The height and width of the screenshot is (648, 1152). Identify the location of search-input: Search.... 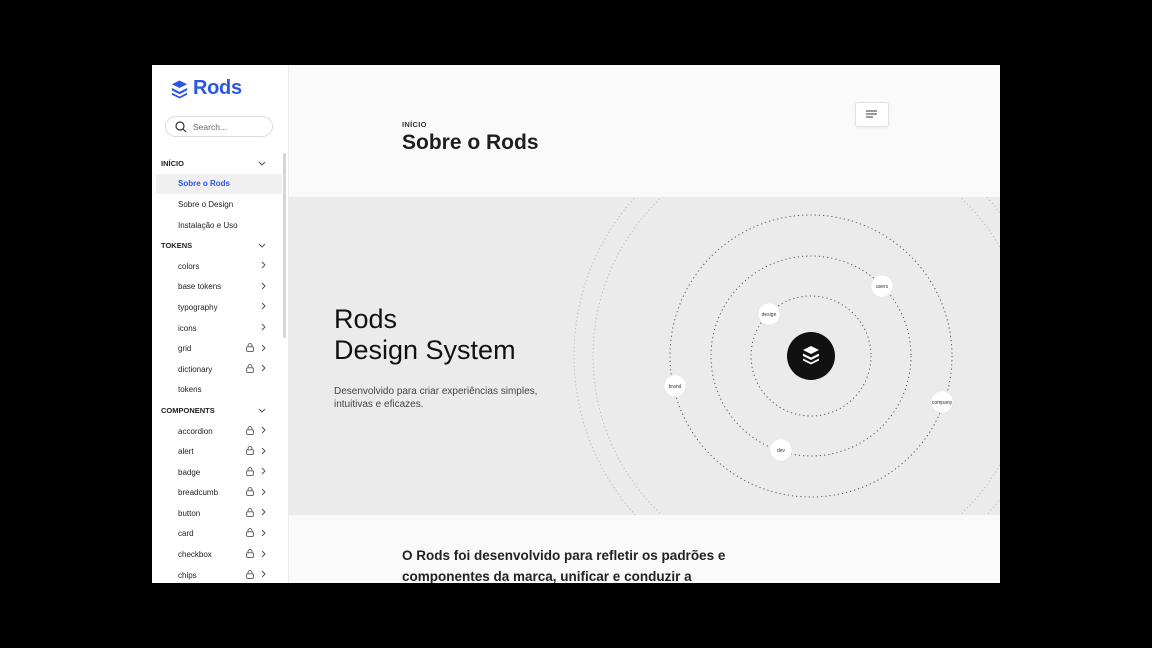
(219, 126).